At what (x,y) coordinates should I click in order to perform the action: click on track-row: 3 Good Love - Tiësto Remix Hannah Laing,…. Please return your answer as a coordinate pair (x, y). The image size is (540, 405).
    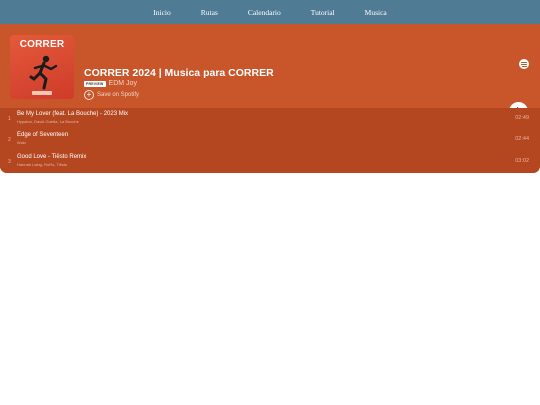
    Looking at the image, I should click on (270, 161).